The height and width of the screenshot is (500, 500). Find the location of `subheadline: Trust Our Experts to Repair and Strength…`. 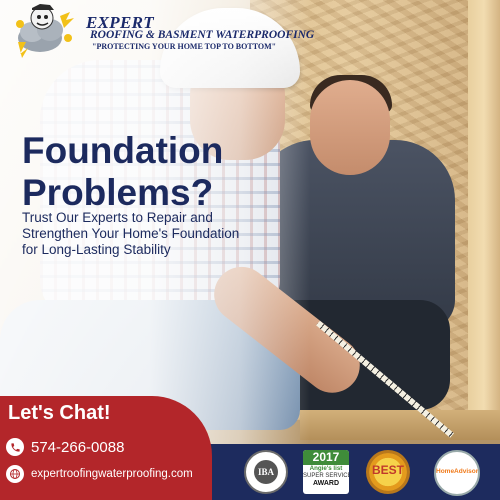

subheadline: Trust Our Experts to Repair and Strength… is located at coordinates (152, 234).